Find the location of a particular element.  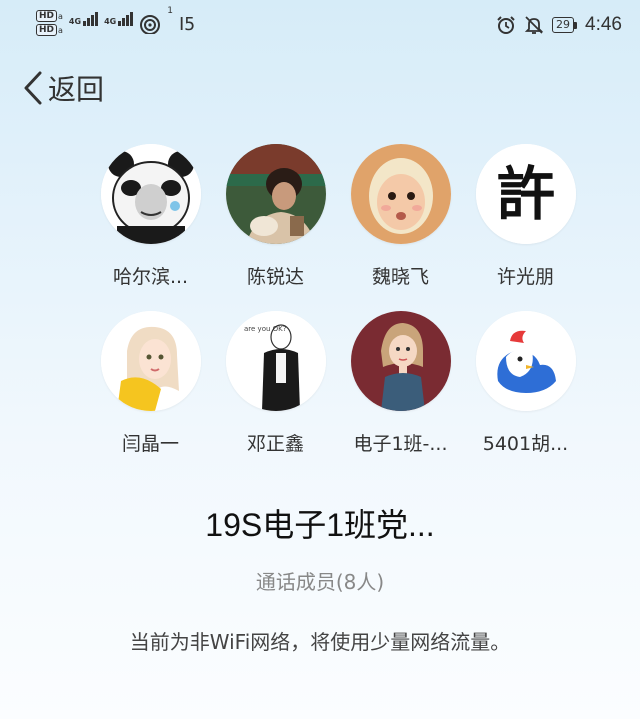

member-item: 許 许光朋 is located at coordinates (525, 216).